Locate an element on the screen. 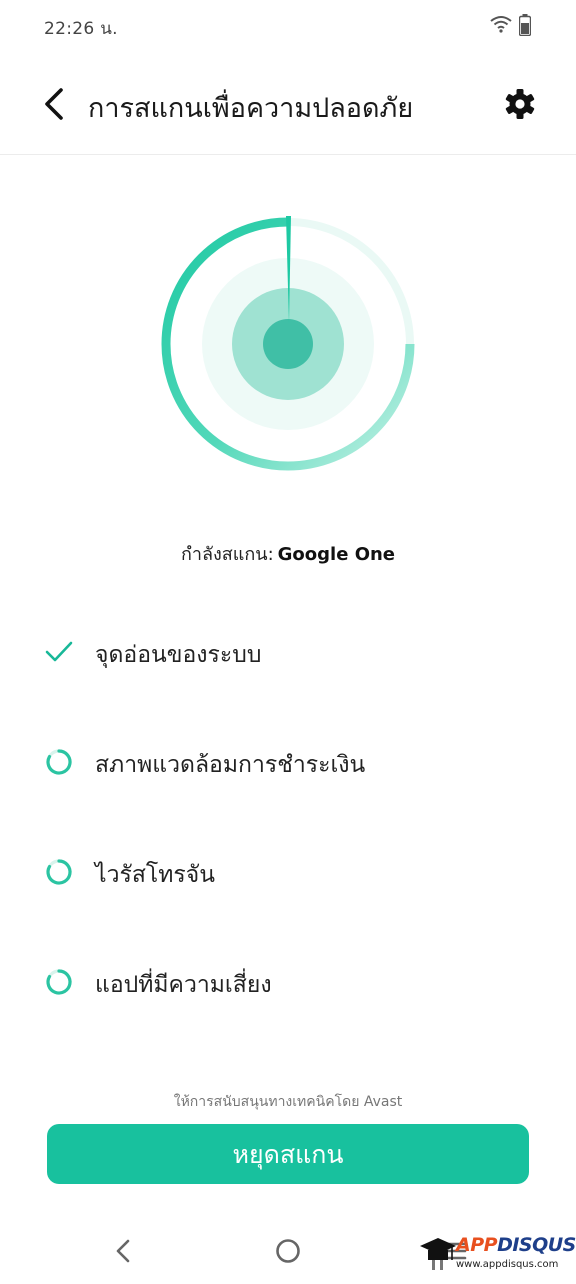 The image size is (576, 1284). nav-home-icon is located at coordinates (288, 1251).